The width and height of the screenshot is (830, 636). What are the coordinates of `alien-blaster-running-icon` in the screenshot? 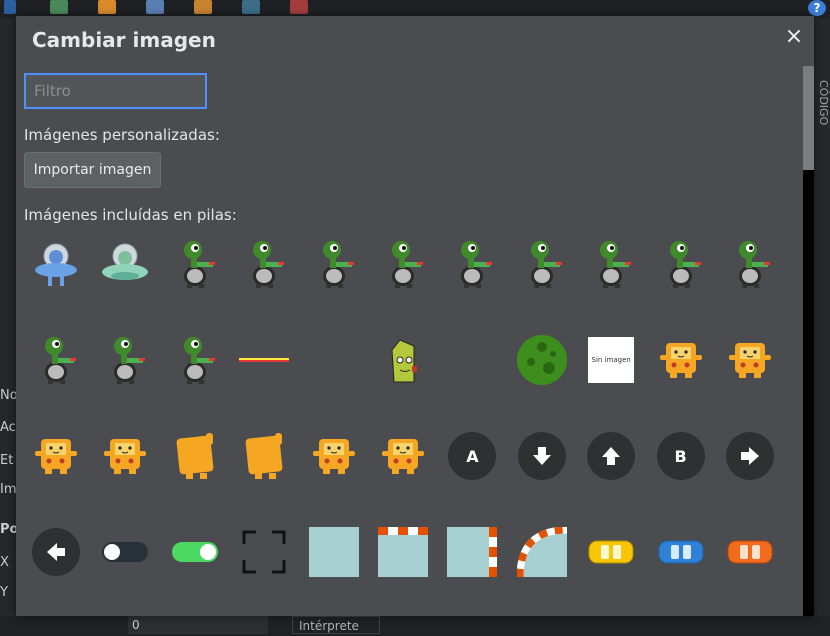 It's located at (542, 264).